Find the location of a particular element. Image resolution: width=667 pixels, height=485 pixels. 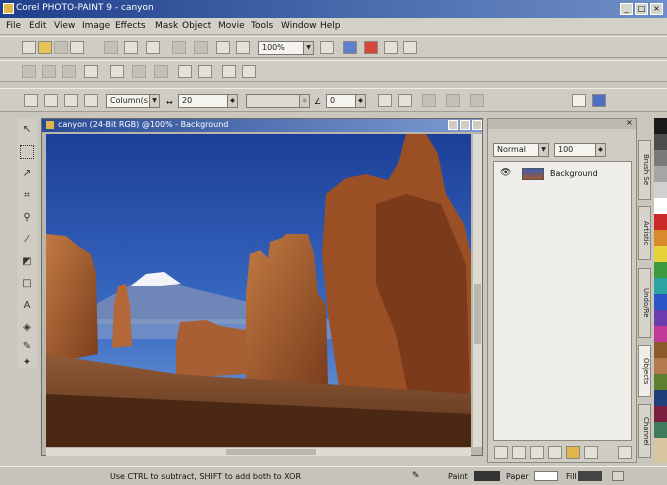

height-spinner: ◆ is located at coordinates (278, 101).